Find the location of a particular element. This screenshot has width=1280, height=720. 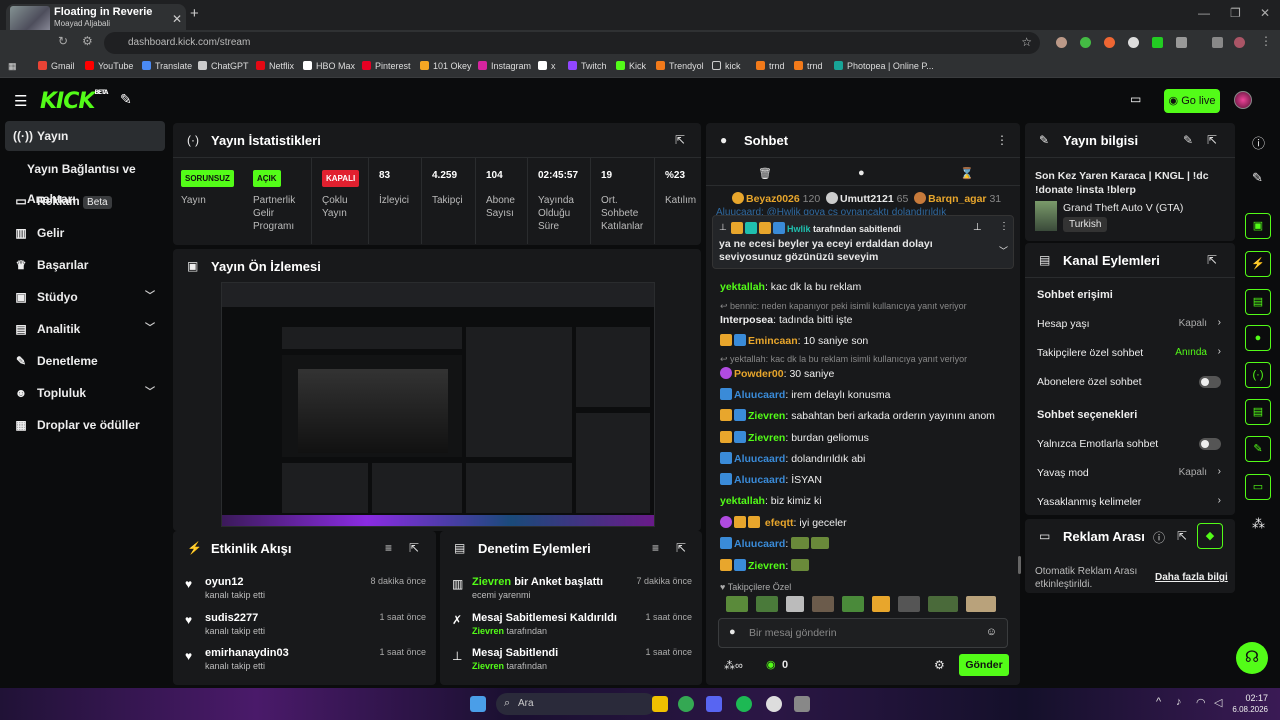

profile-icon is located at coordinates (1239, 42).